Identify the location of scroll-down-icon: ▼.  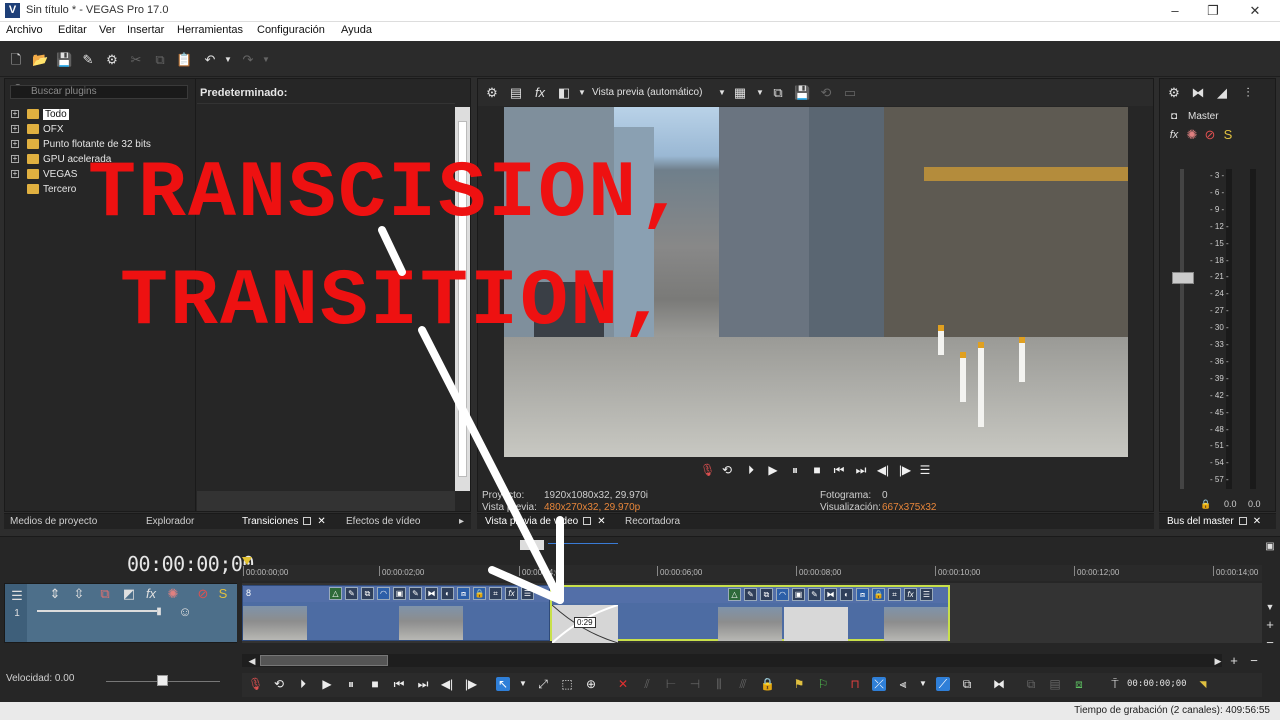
(1270, 607).